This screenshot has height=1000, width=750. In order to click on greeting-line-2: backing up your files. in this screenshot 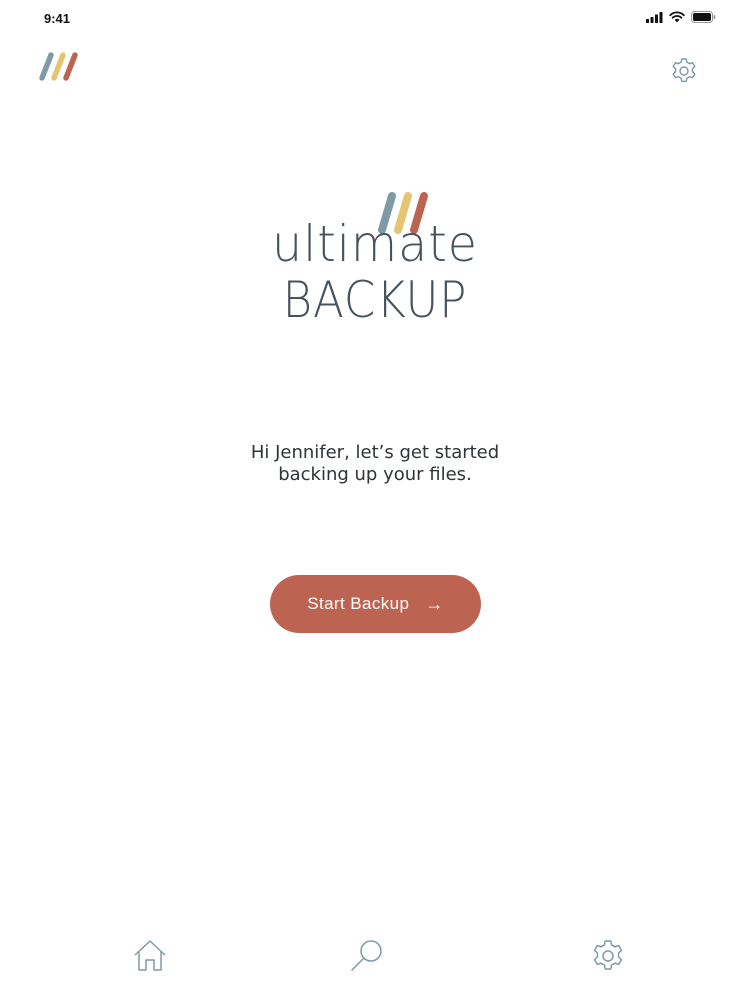, I will do `click(375, 474)`.